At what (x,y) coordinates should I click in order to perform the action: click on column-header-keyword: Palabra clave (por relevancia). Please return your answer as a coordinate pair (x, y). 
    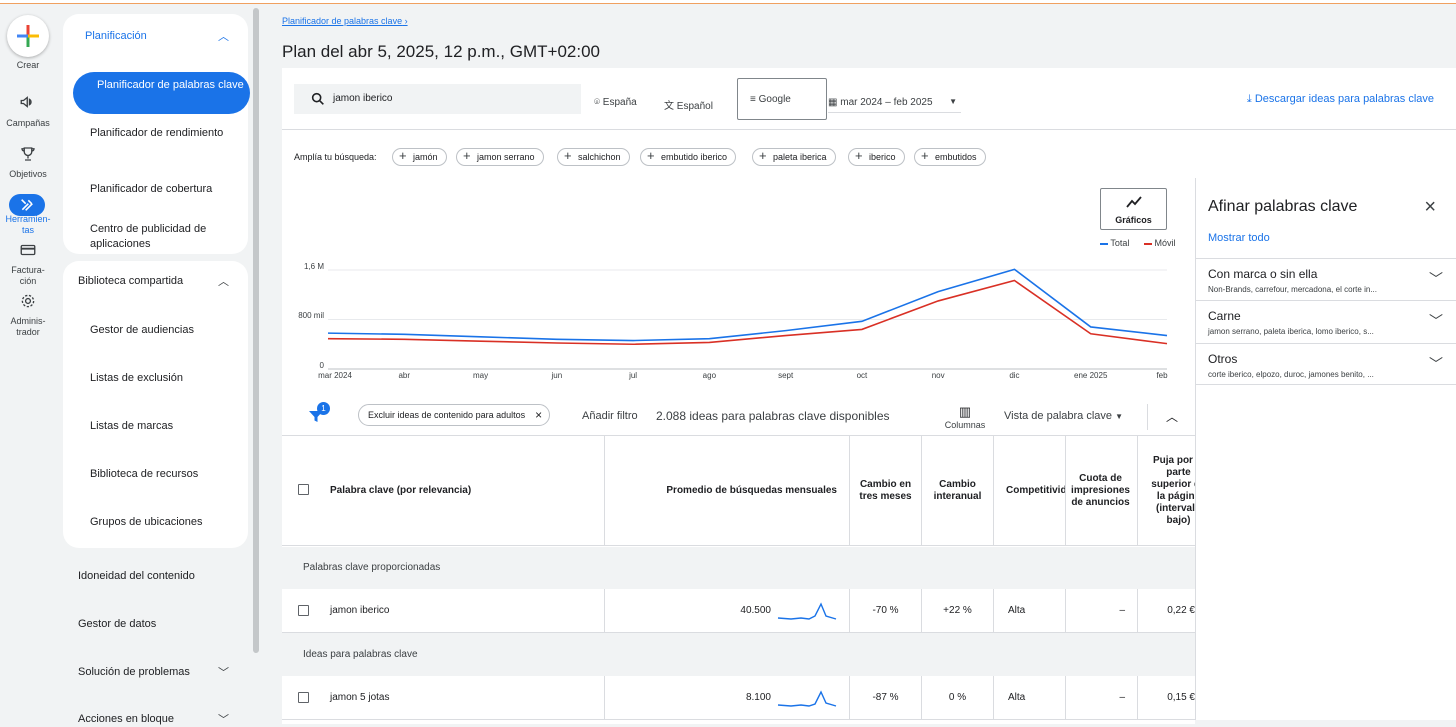
    Looking at the image, I should click on (443, 491).